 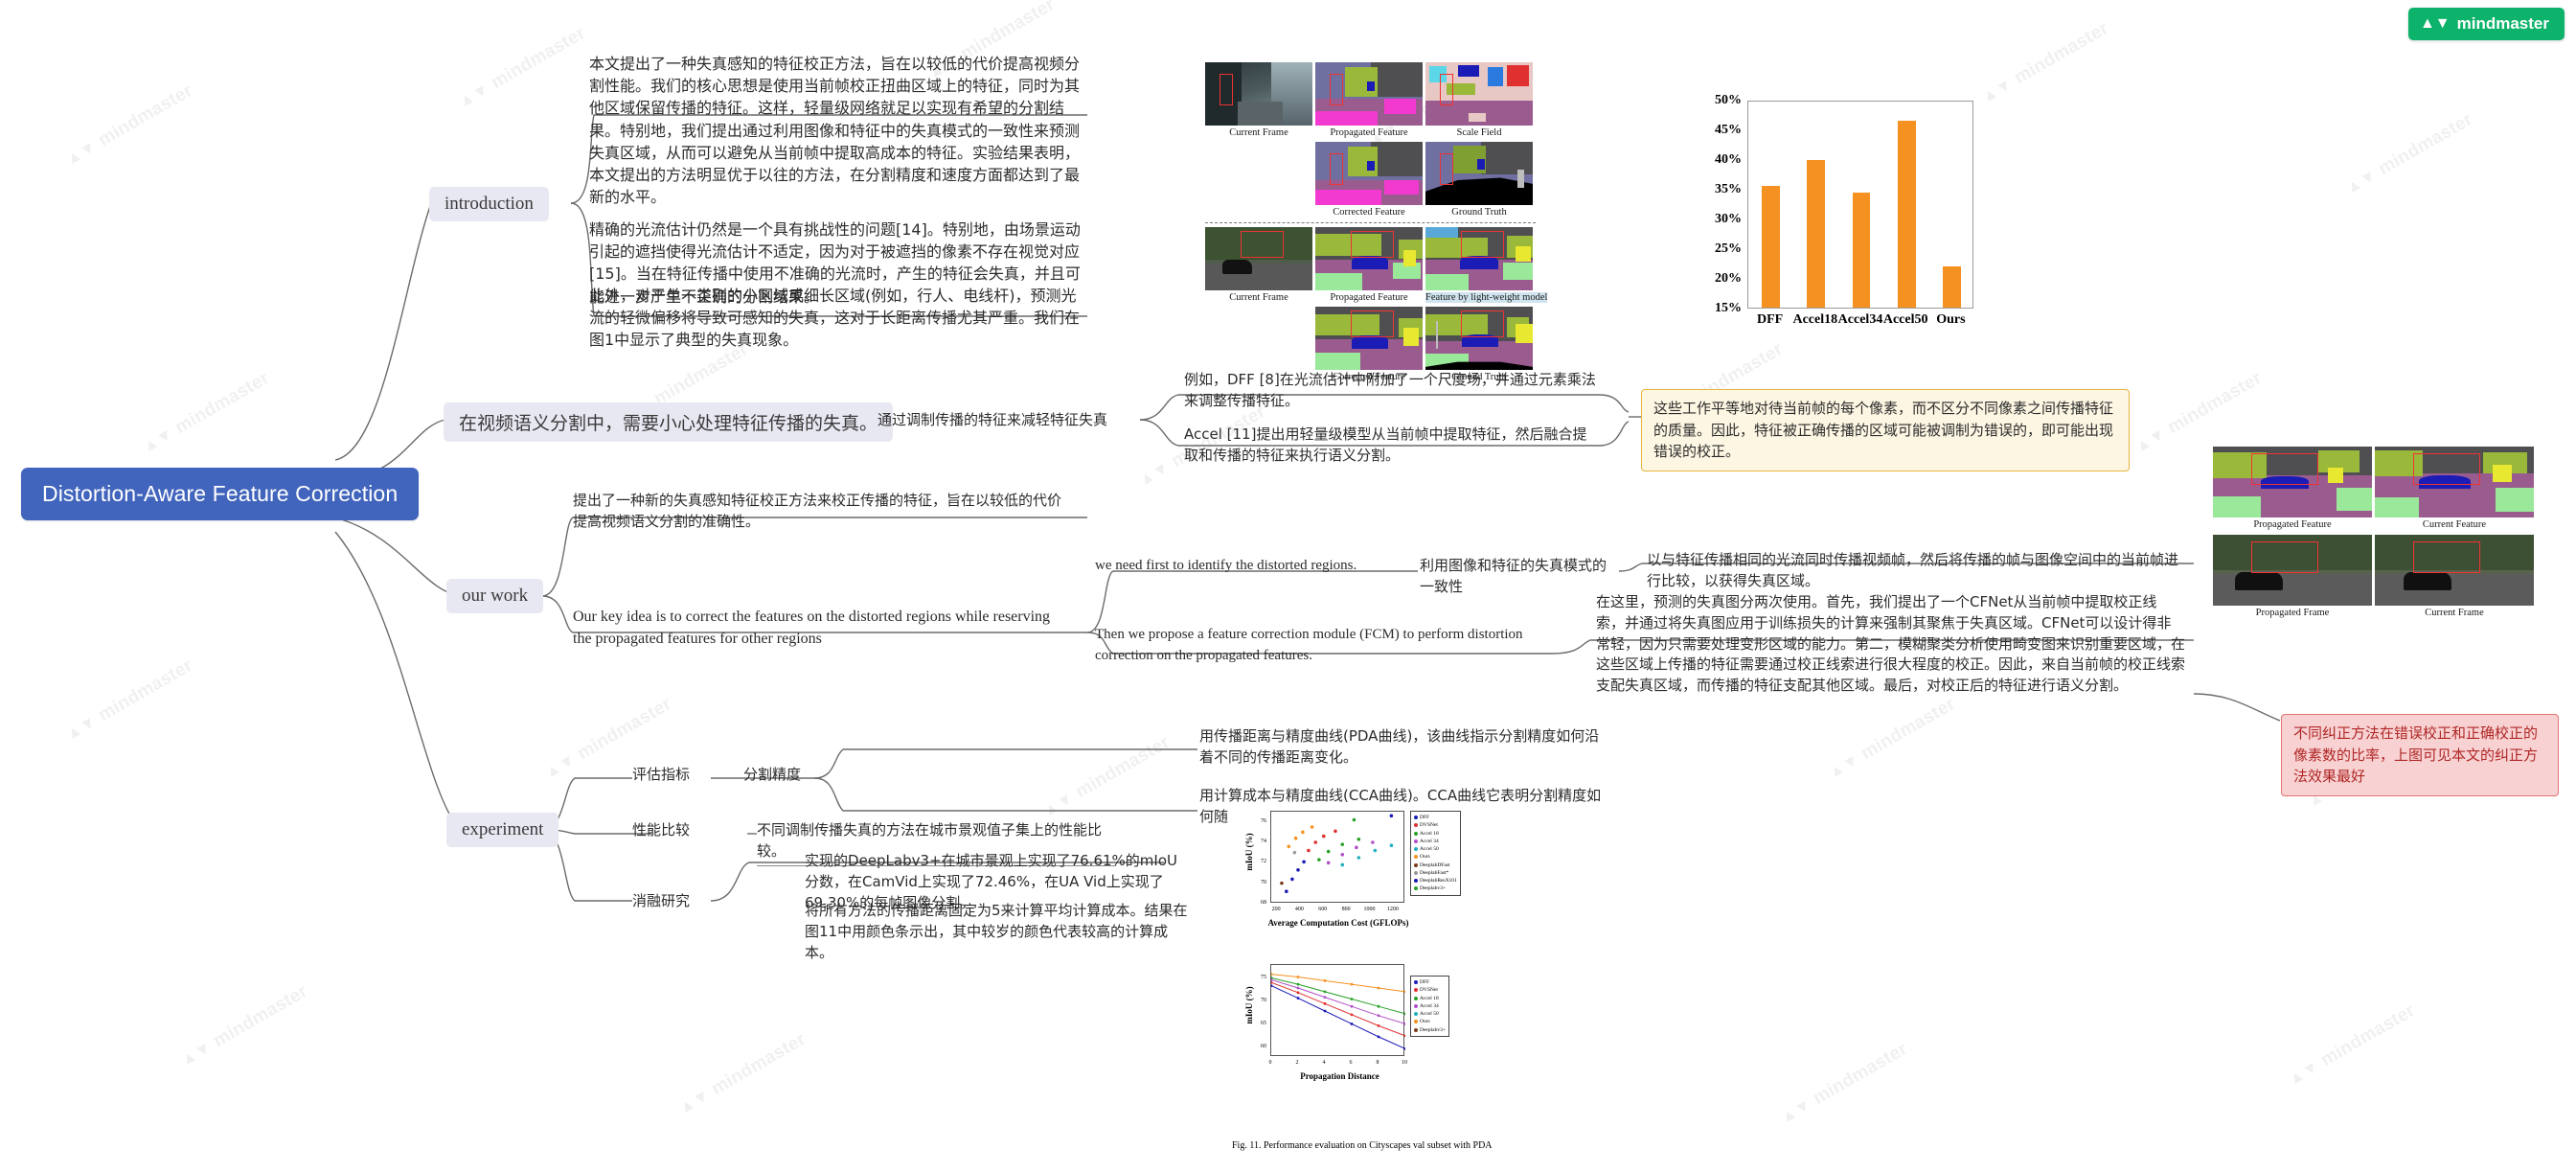 What do you see at coordinates (1270, 1063) in the screenshot?
I see `x-tick-label: 0` at bounding box center [1270, 1063].